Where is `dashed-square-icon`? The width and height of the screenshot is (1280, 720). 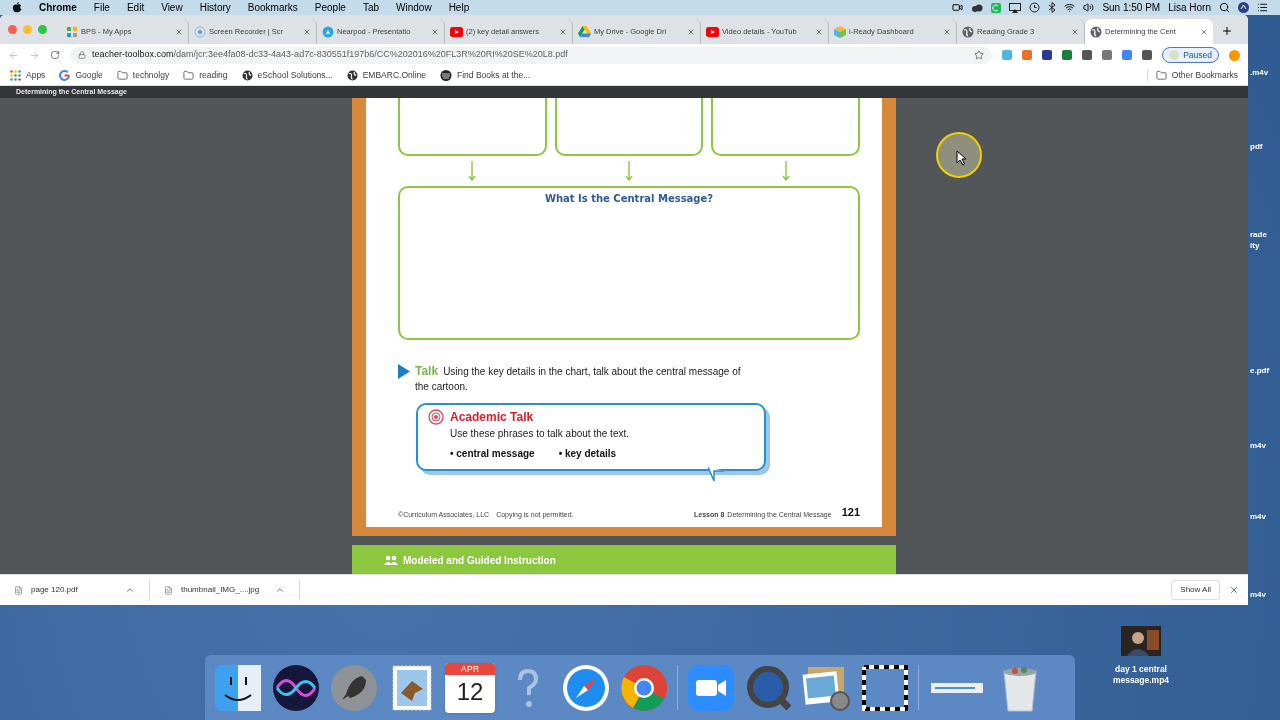
dashed-square-icon is located at coordinates (885, 687).